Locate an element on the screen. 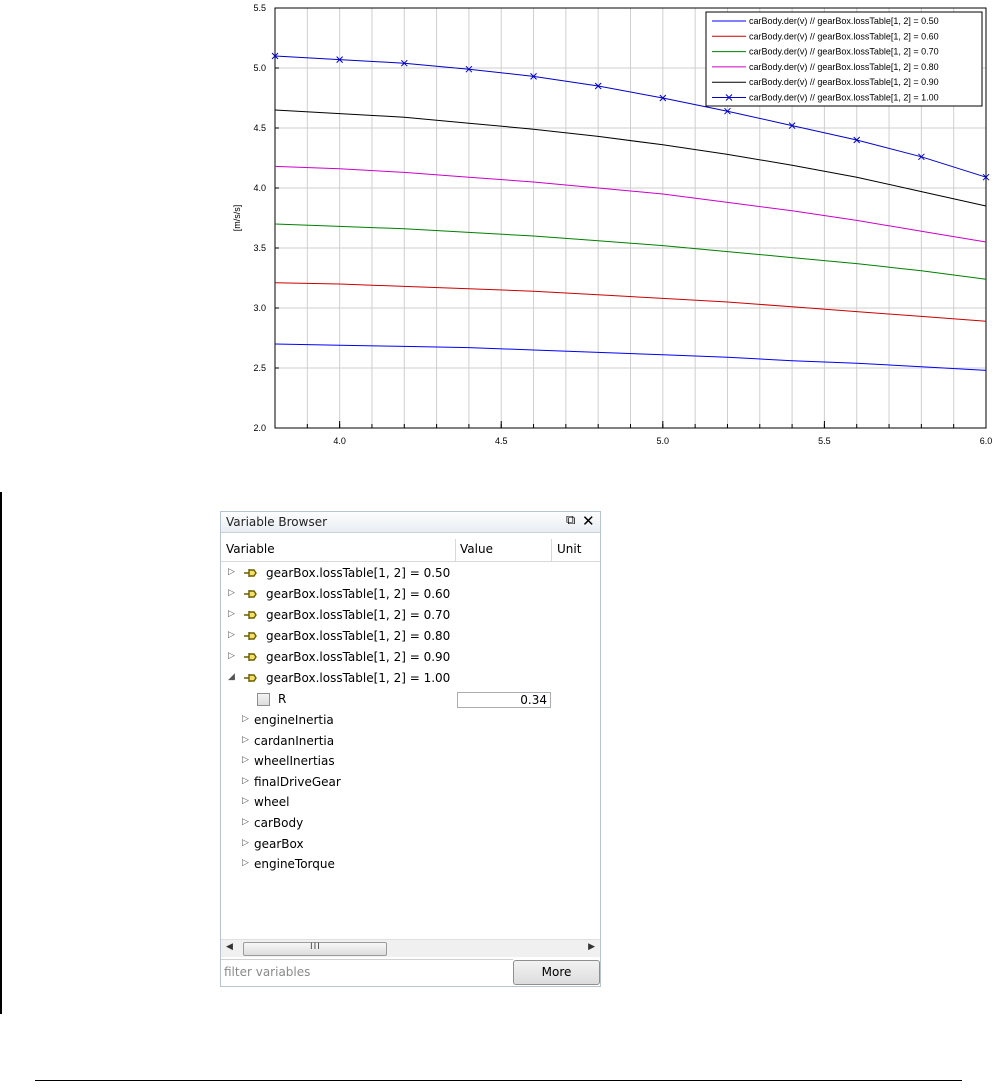 The width and height of the screenshot is (996, 1091). result-row: ▷ gearBox.lossTable[1, 2] = 0.90 is located at coordinates (410, 658).